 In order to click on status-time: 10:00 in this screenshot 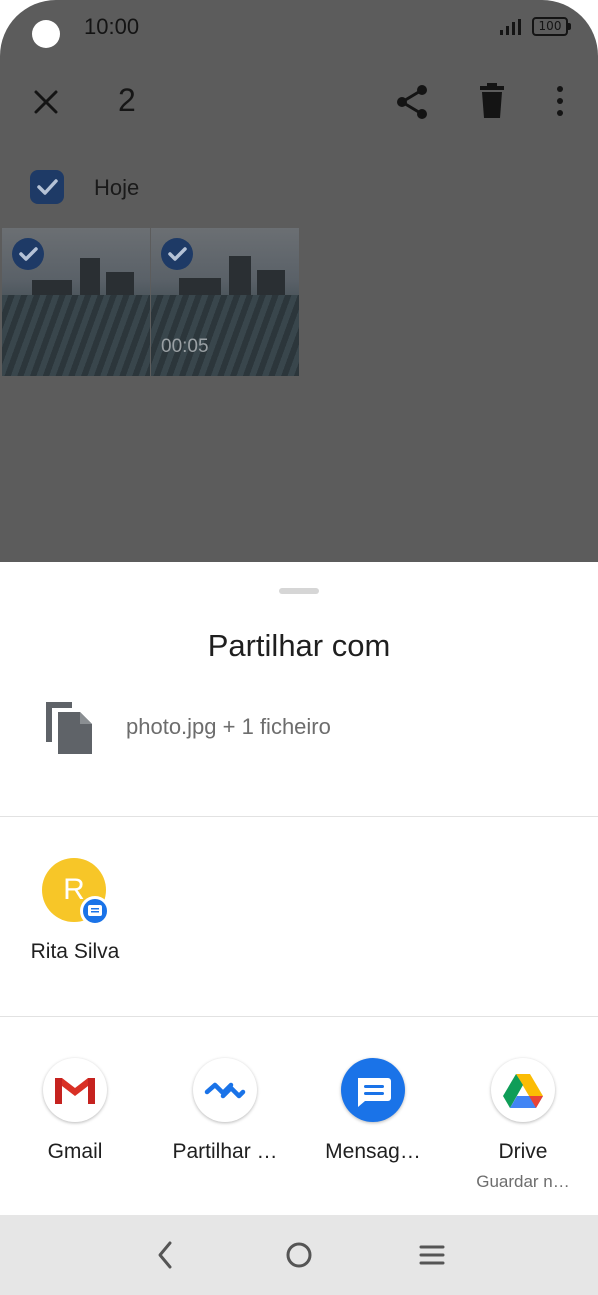, I will do `click(112, 26)`.